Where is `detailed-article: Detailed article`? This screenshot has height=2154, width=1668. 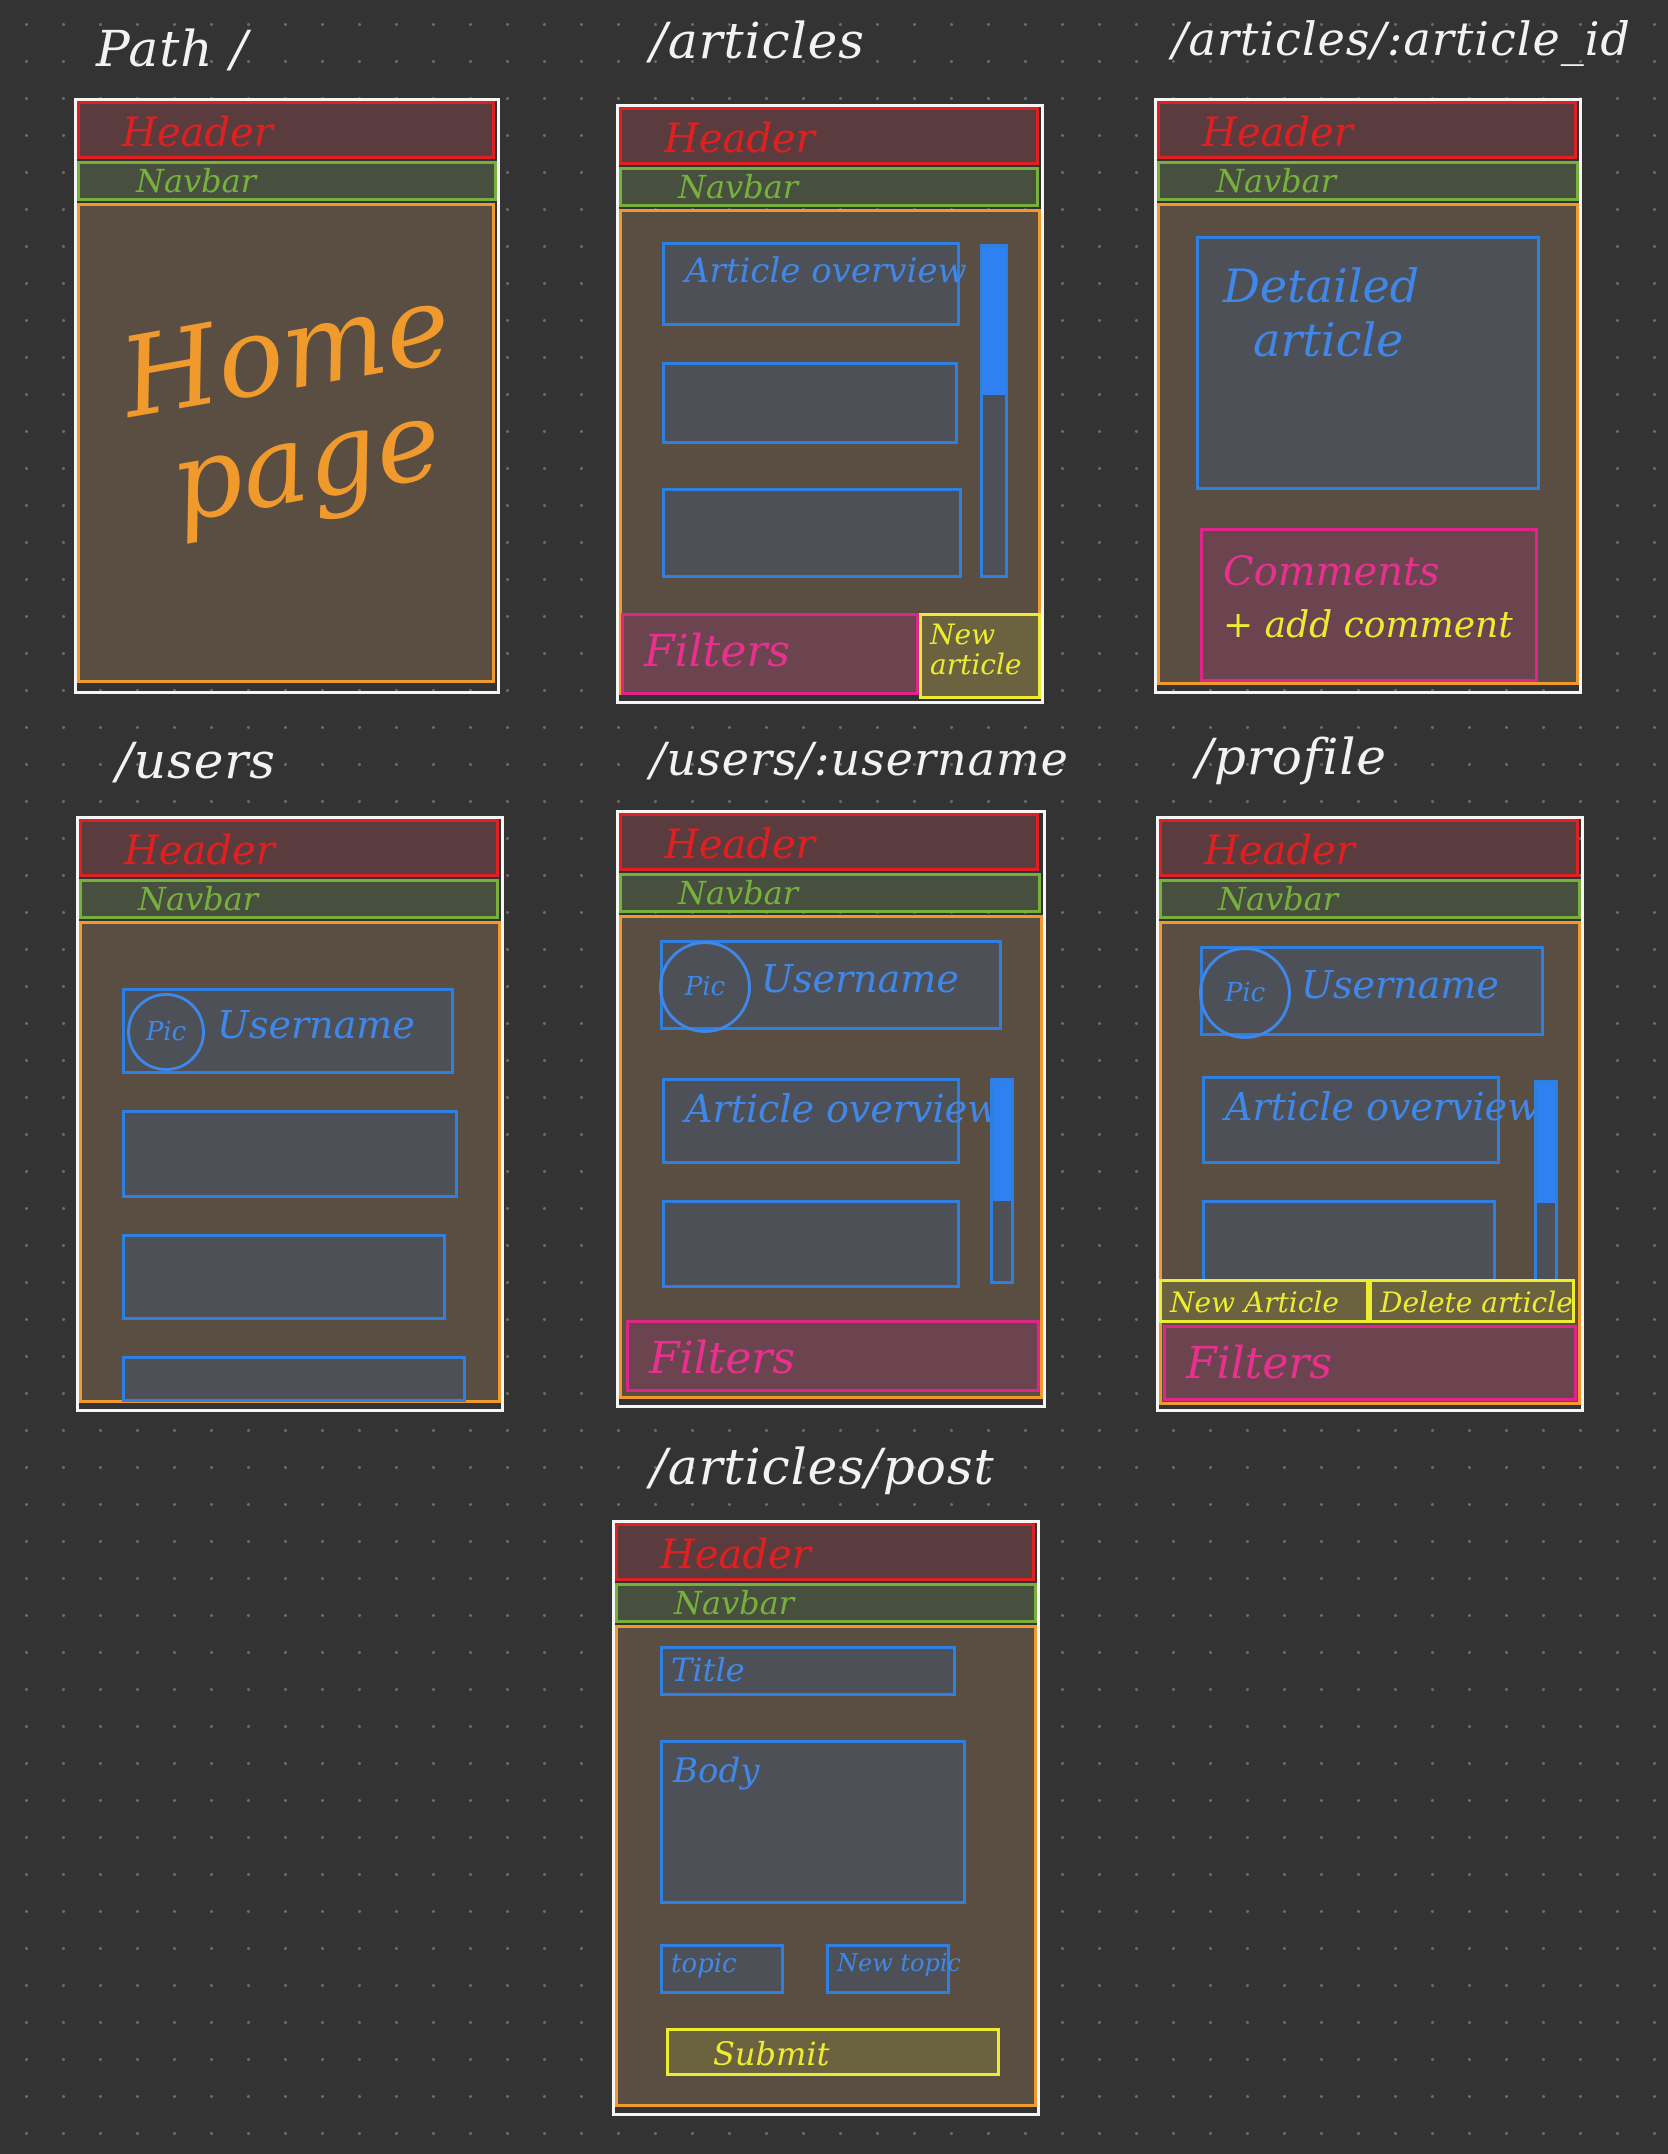
detailed-article: Detailed article is located at coordinates (1368, 363).